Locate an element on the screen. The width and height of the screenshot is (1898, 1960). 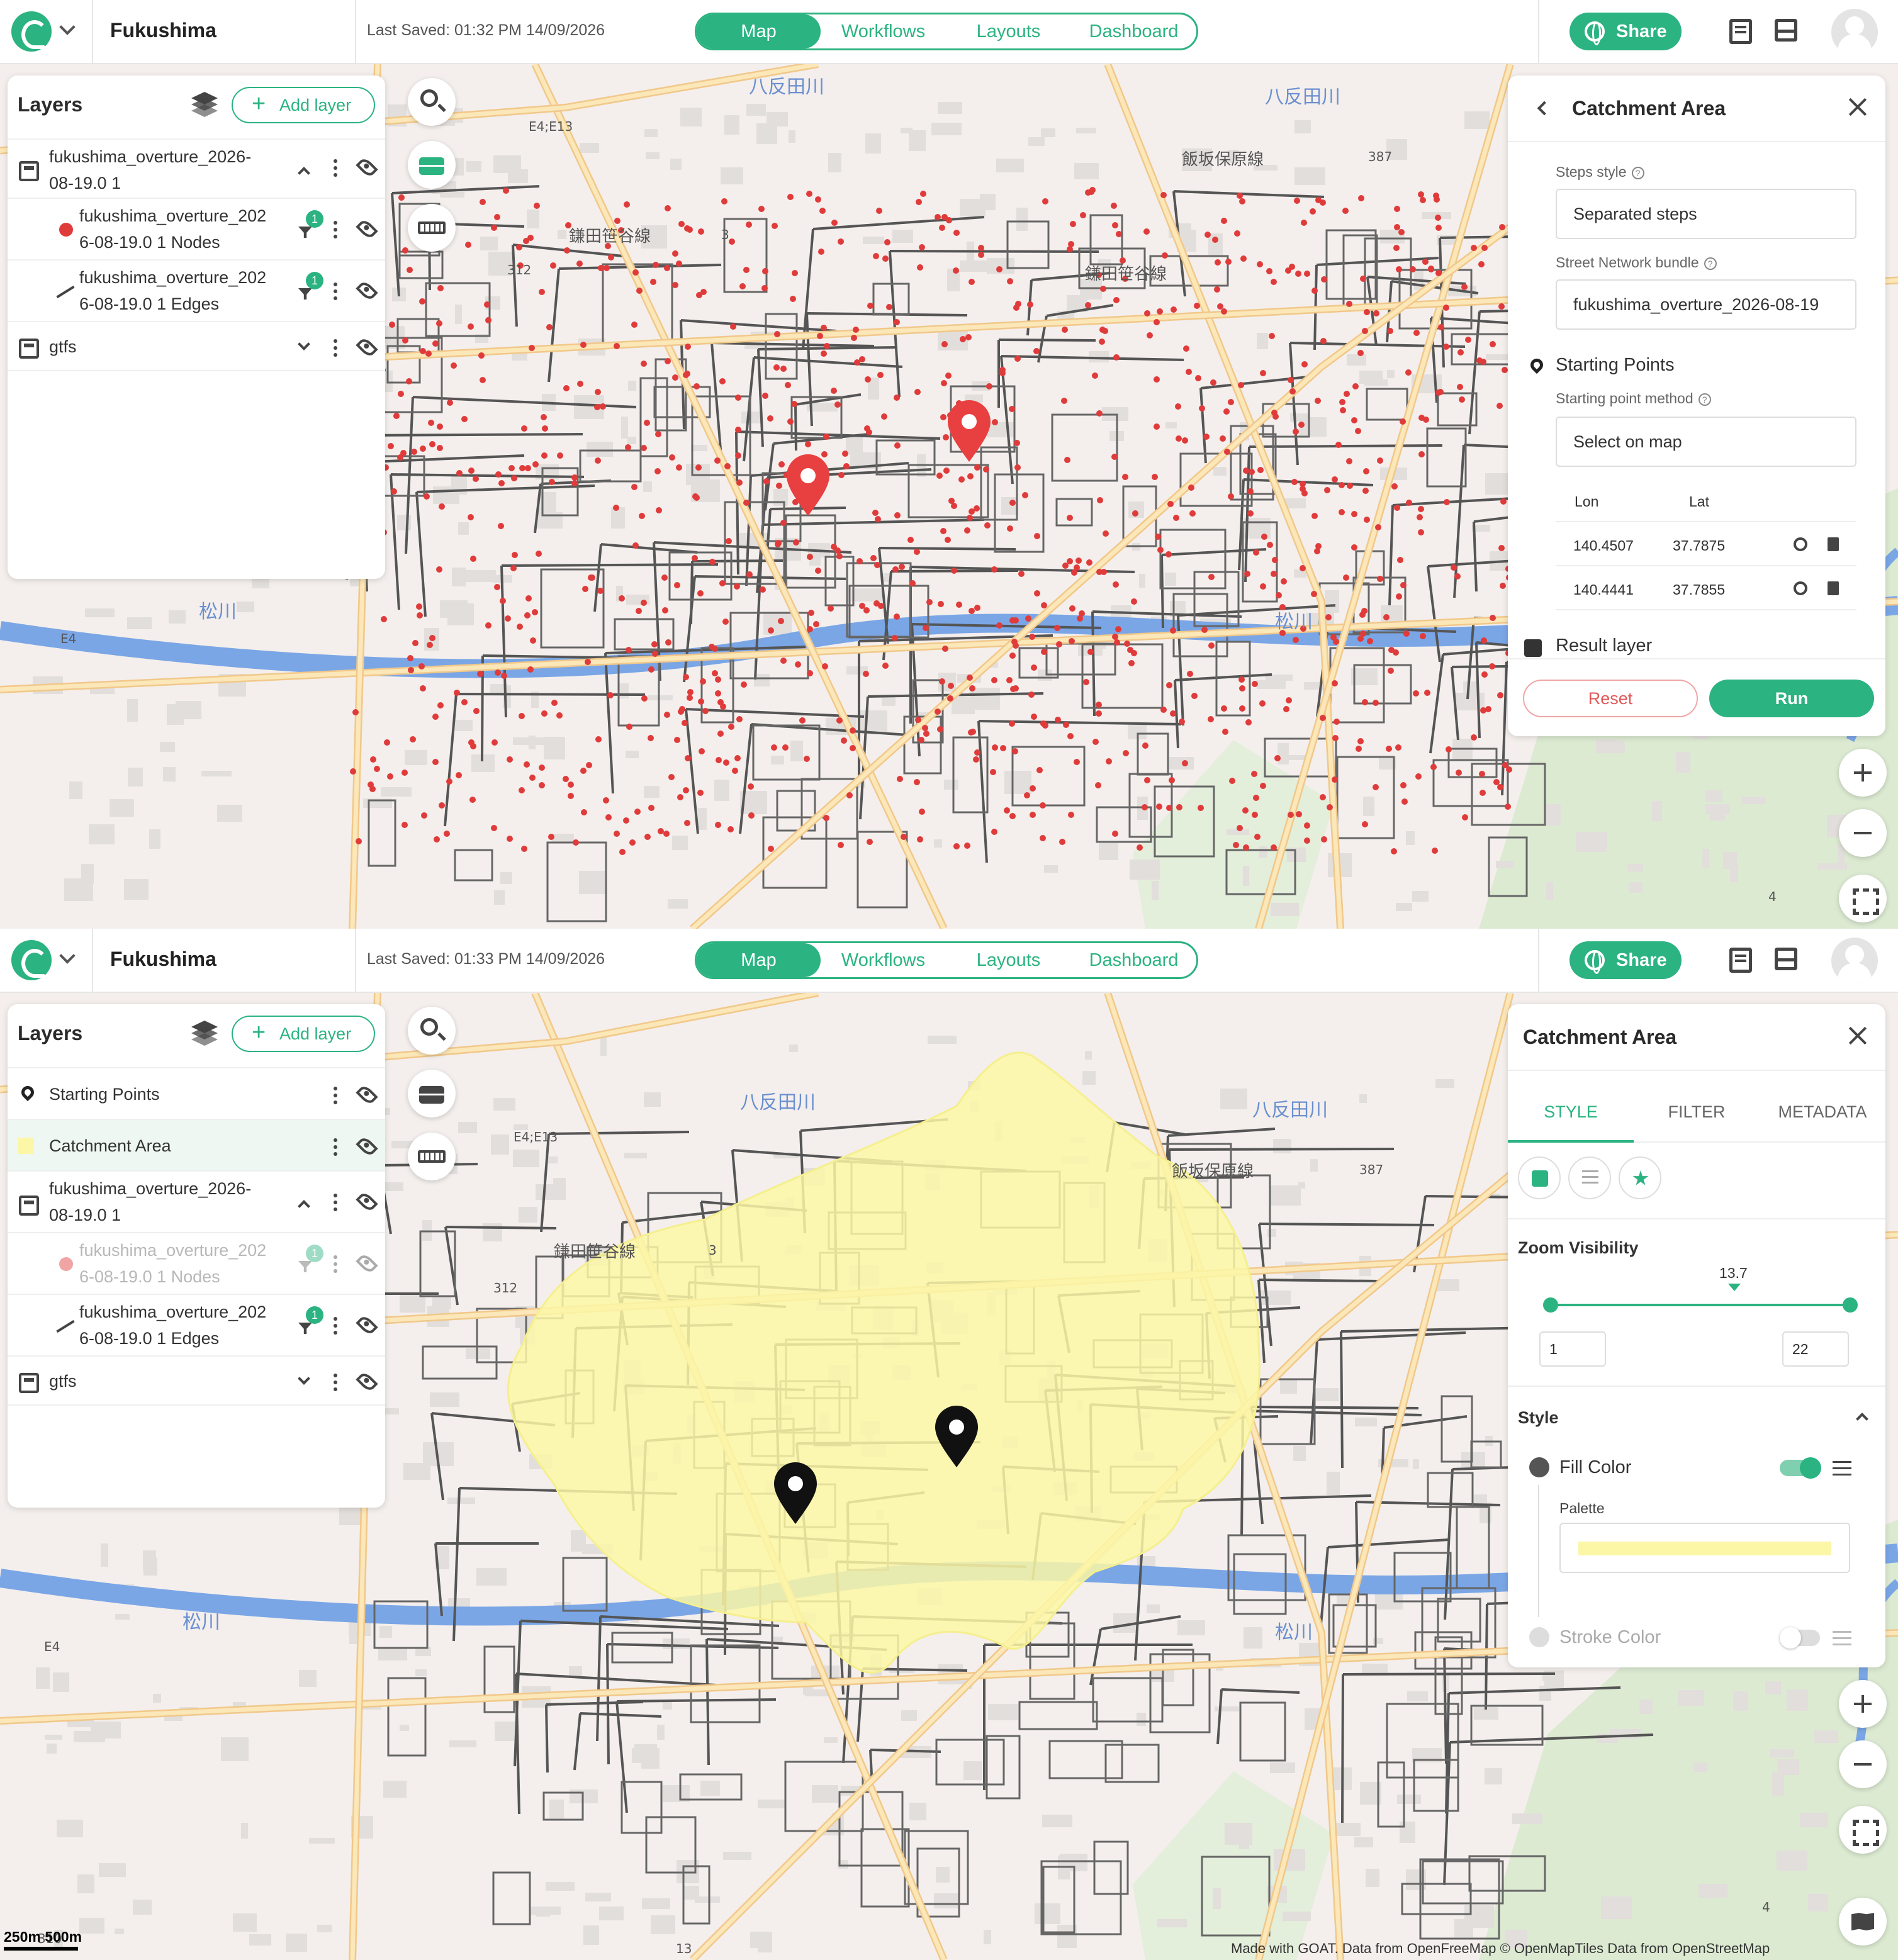
stroke-color-toggle is located at coordinates (1800, 1638).